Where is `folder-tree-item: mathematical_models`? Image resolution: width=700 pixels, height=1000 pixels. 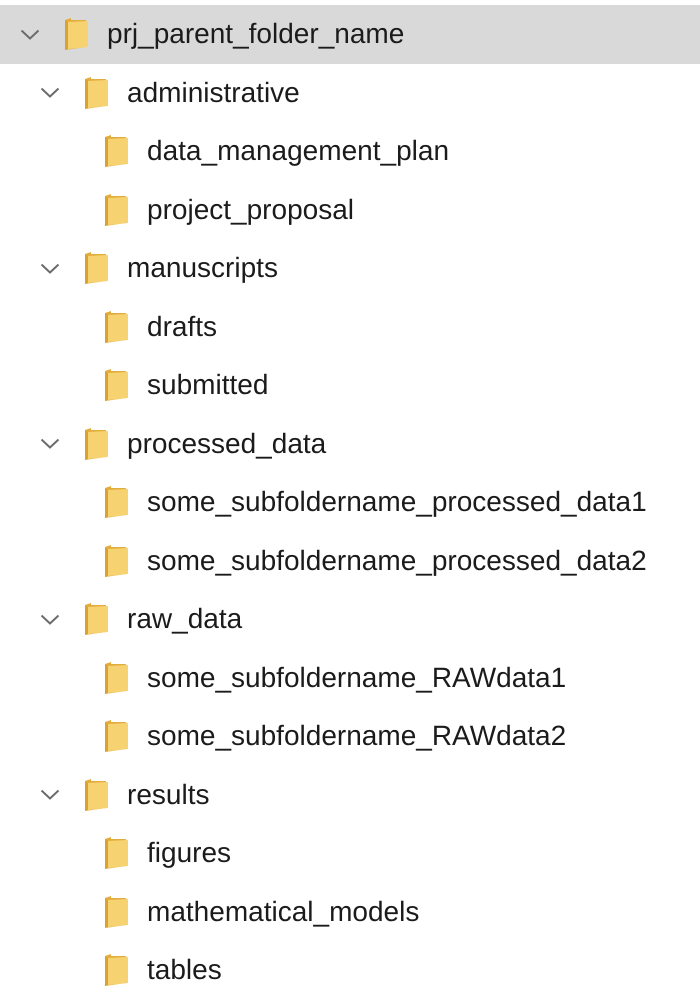
folder-tree-item: mathematical_models is located at coordinates (214, 911).